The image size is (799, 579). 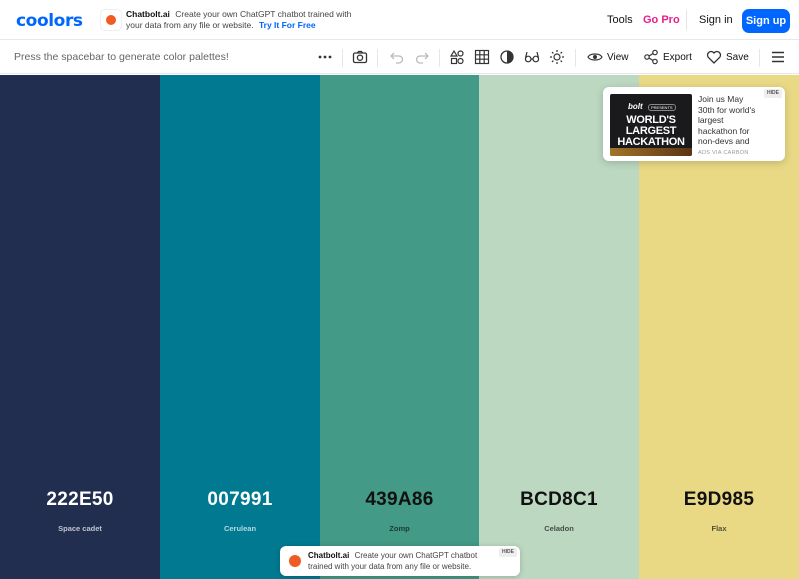 I want to click on nav-tools-link: Tools, so click(x=620, y=20).